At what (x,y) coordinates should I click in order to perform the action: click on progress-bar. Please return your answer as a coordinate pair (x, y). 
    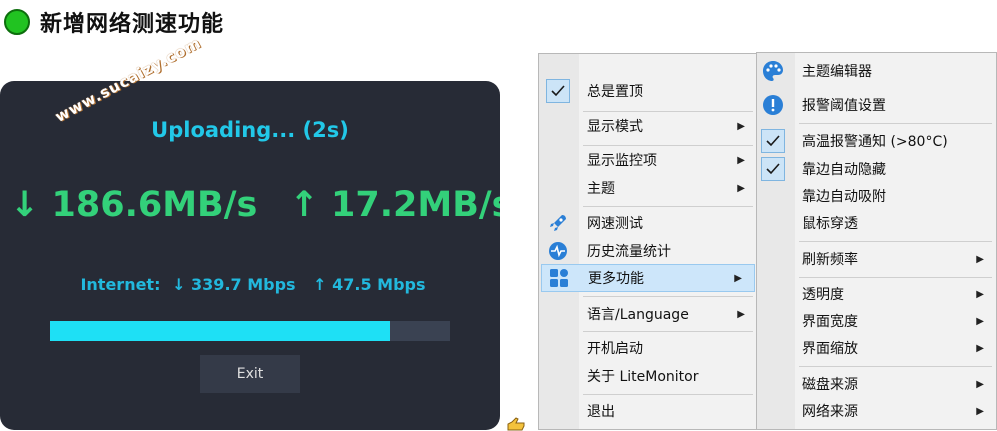
    Looking at the image, I should click on (250, 331).